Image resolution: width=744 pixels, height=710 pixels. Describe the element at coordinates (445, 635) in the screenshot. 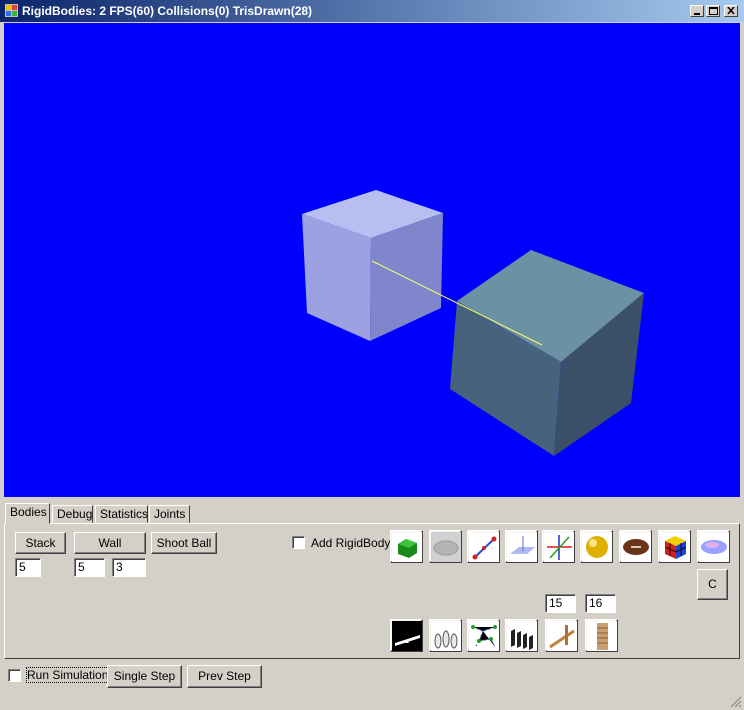

I see `bowling-pins-icon` at that location.